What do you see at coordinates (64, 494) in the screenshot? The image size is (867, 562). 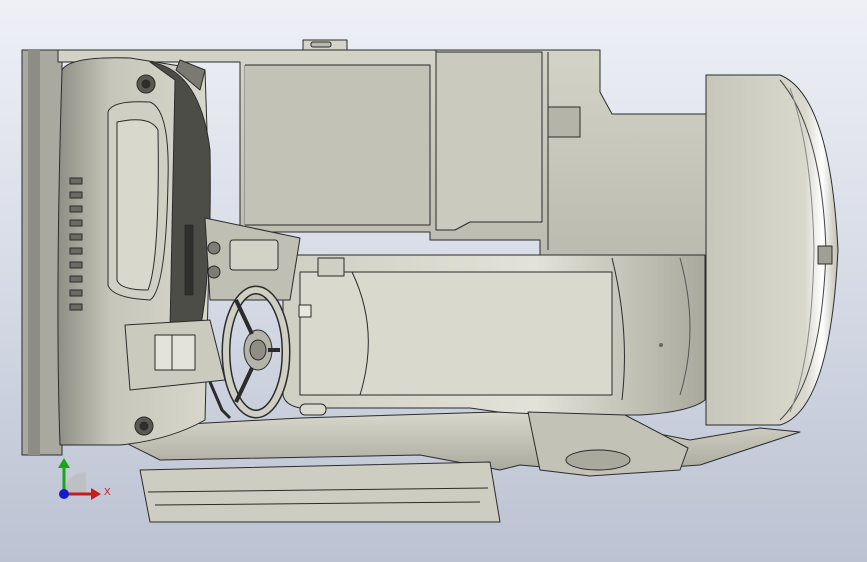 I see `z-axis-dot` at bounding box center [64, 494].